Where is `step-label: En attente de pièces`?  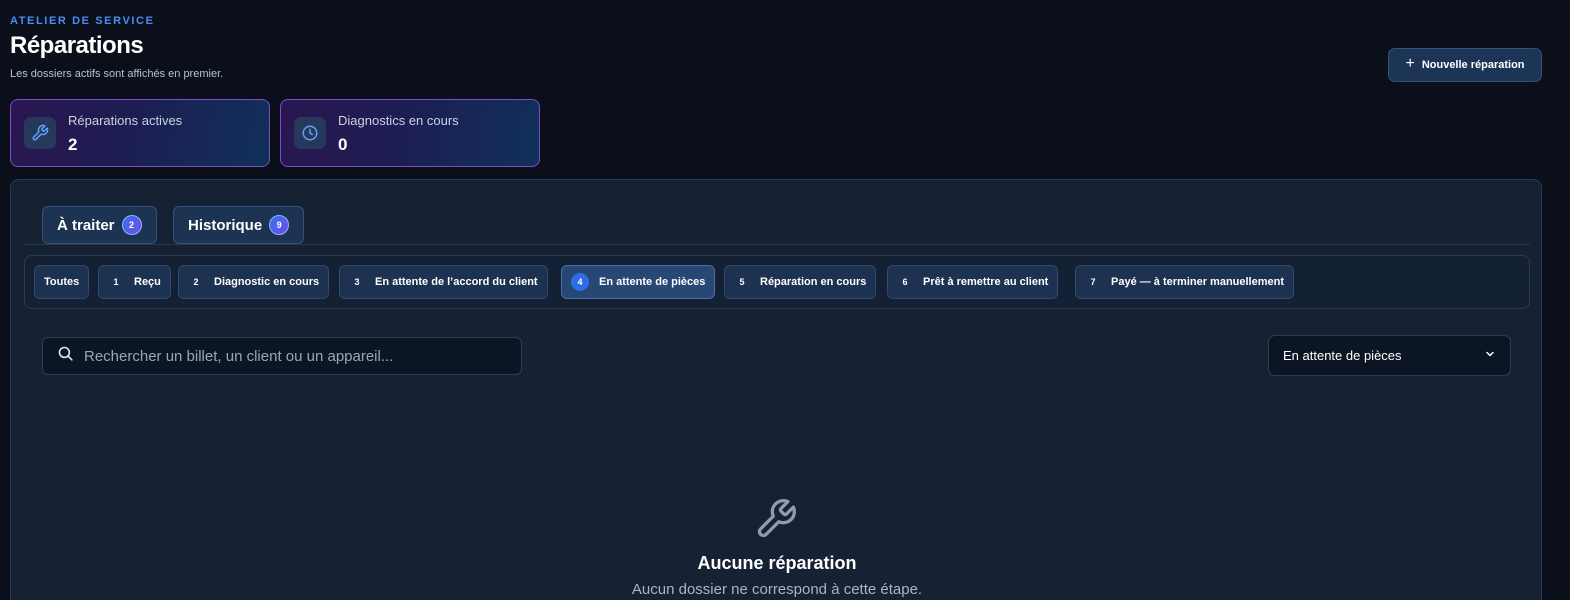
step-label: En attente de pièces is located at coordinates (652, 282).